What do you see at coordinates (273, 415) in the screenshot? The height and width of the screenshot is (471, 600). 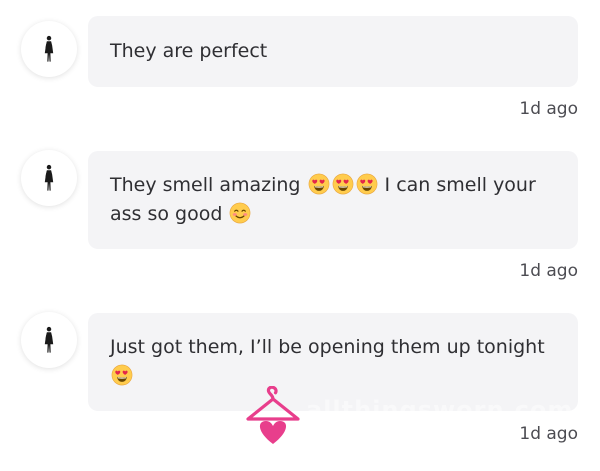 I see `hanger-heart-logo` at bounding box center [273, 415].